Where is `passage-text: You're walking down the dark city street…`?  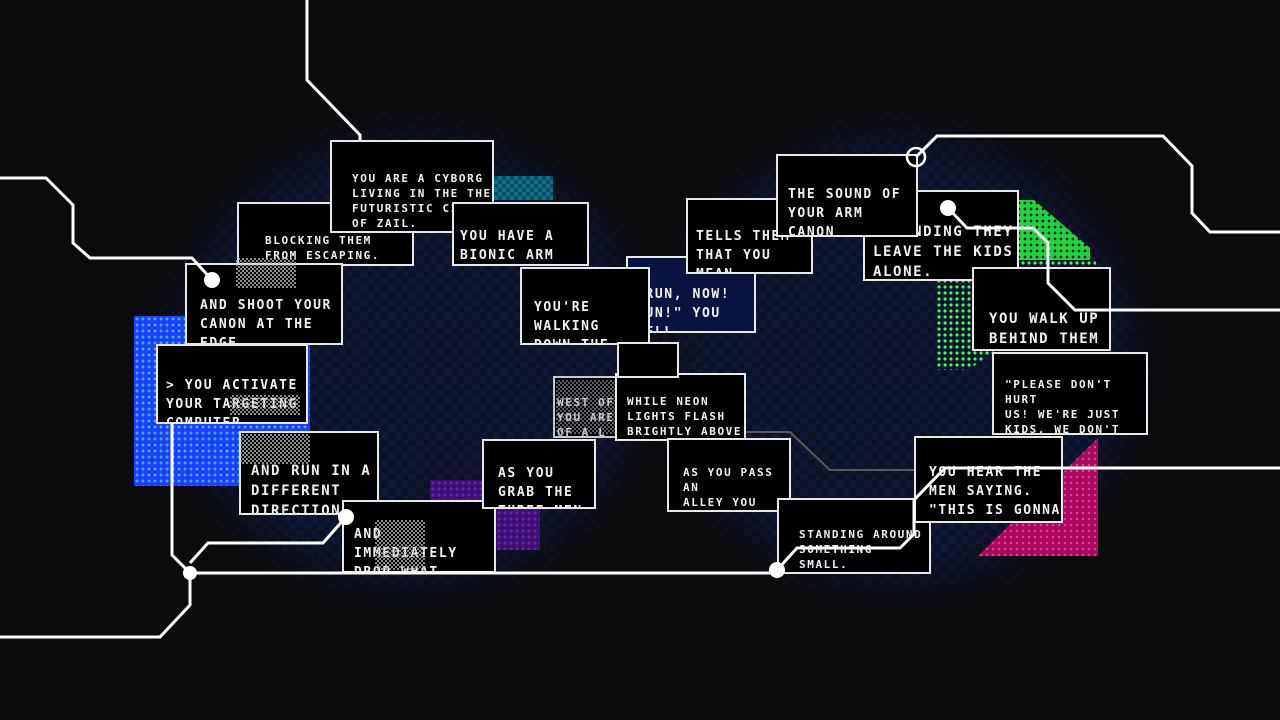
passage-text: You're walking down the dark city street… is located at coordinates (571, 321).